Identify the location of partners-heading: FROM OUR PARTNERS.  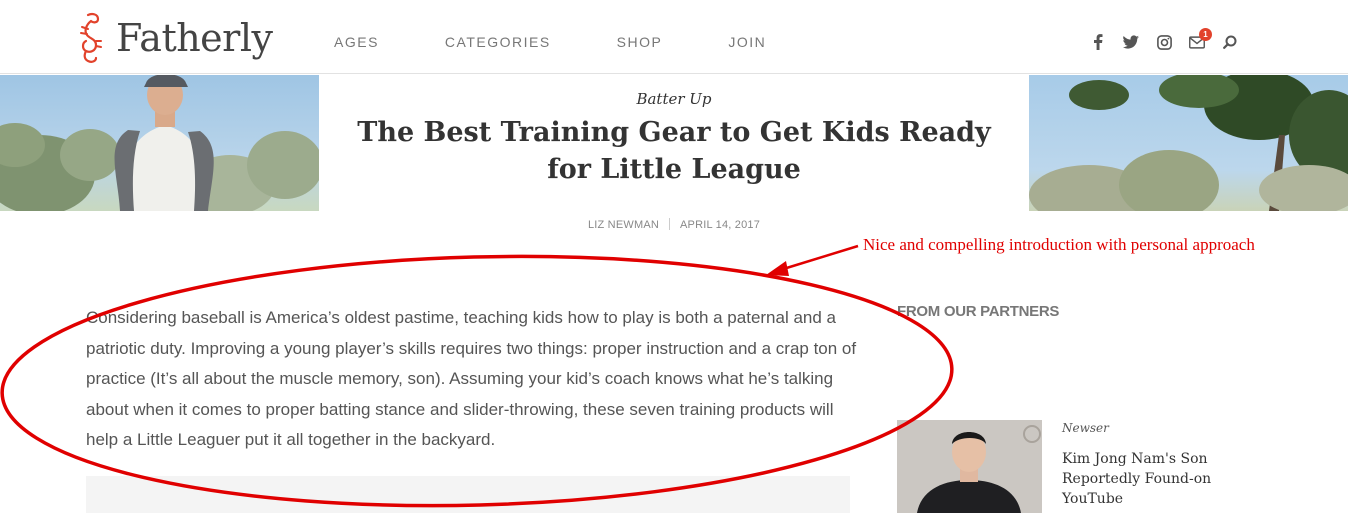
(978, 311).